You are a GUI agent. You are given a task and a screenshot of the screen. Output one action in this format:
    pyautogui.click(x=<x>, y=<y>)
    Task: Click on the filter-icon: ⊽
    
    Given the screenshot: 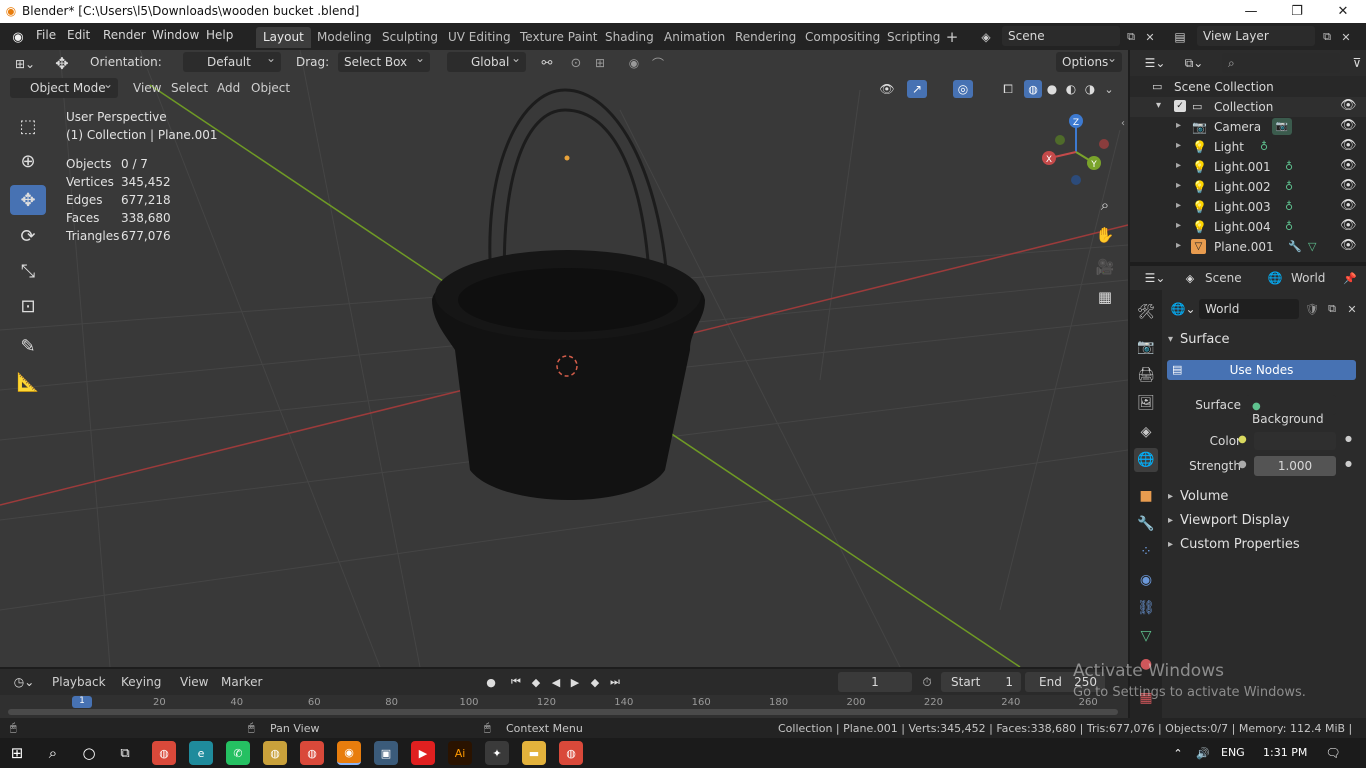 What is the action you would take?
    pyautogui.click(x=1357, y=63)
    